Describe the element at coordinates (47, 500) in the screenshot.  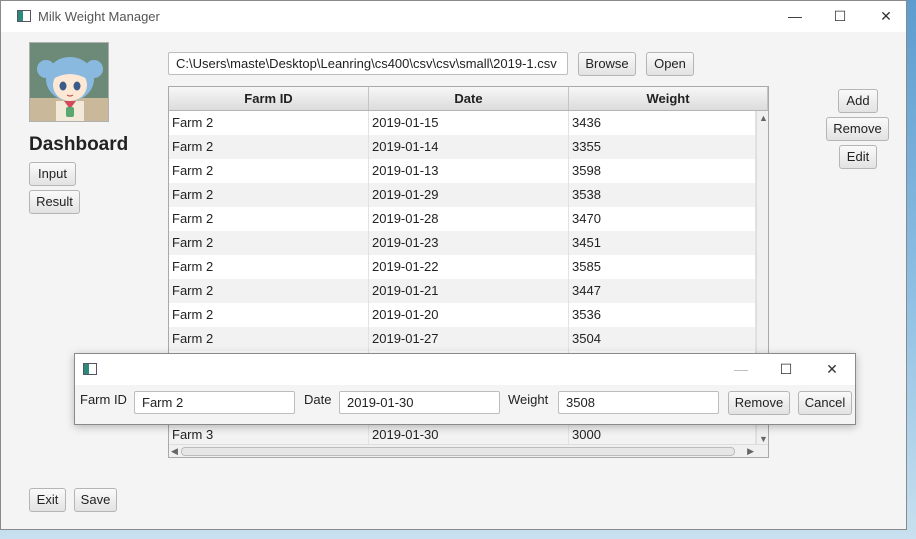
I see `exit-button: Exit` at that location.